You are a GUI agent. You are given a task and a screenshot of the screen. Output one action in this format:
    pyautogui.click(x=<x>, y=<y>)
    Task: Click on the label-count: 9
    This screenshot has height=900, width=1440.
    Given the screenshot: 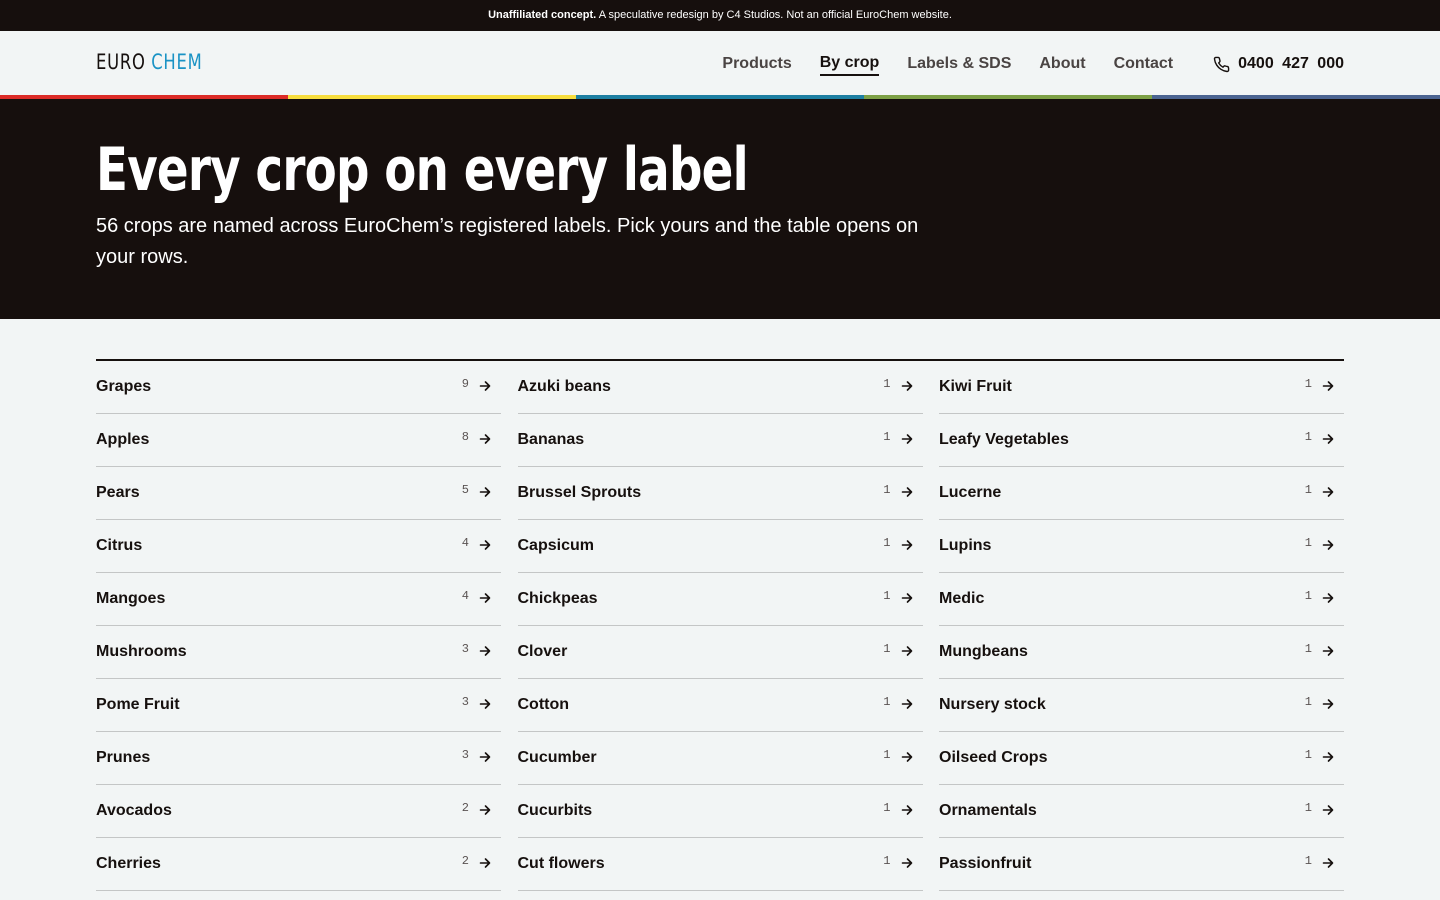 What is the action you would take?
    pyautogui.click(x=465, y=384)
    